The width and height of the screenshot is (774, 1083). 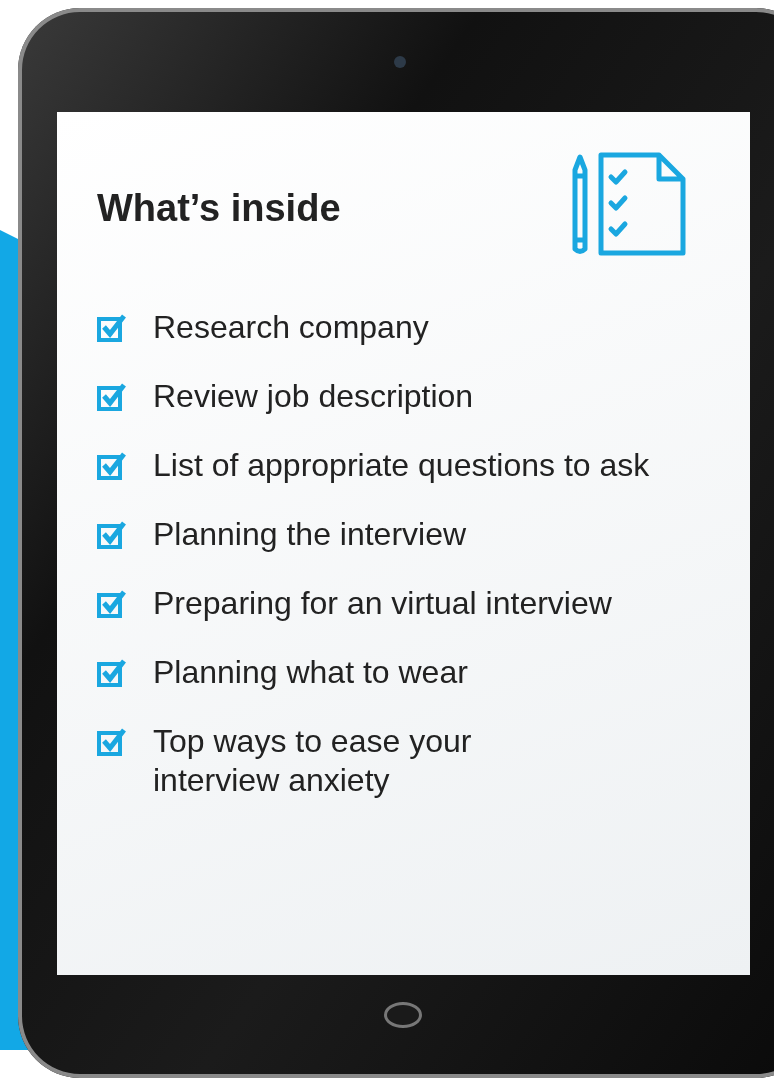 I want to click on home-button, so click(x=403, y=1015).